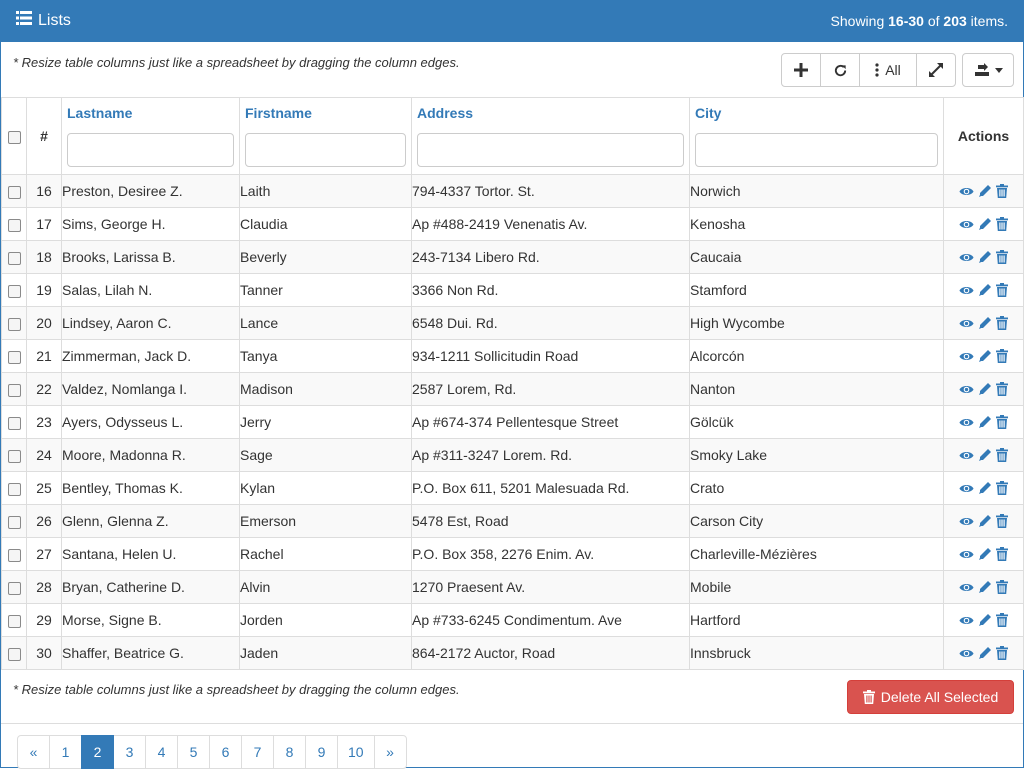 The image size is (1024, 769). What do you see at coordinates (988, 70) in the screenshot?
I see `export-button` at bounding box center [988, 70].